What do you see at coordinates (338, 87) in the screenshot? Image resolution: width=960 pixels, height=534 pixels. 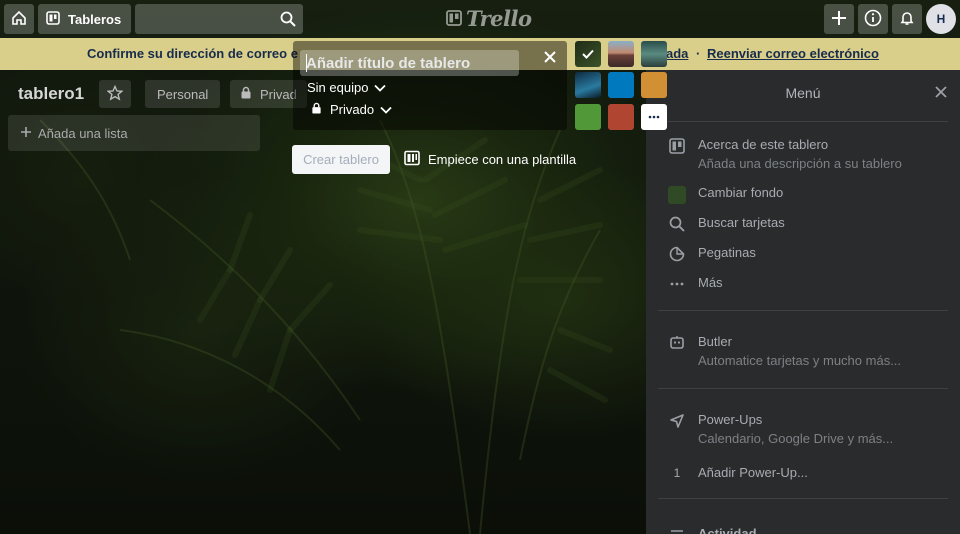 I see `team-select-label: Sin equipo` at bounding box center [338, 87].